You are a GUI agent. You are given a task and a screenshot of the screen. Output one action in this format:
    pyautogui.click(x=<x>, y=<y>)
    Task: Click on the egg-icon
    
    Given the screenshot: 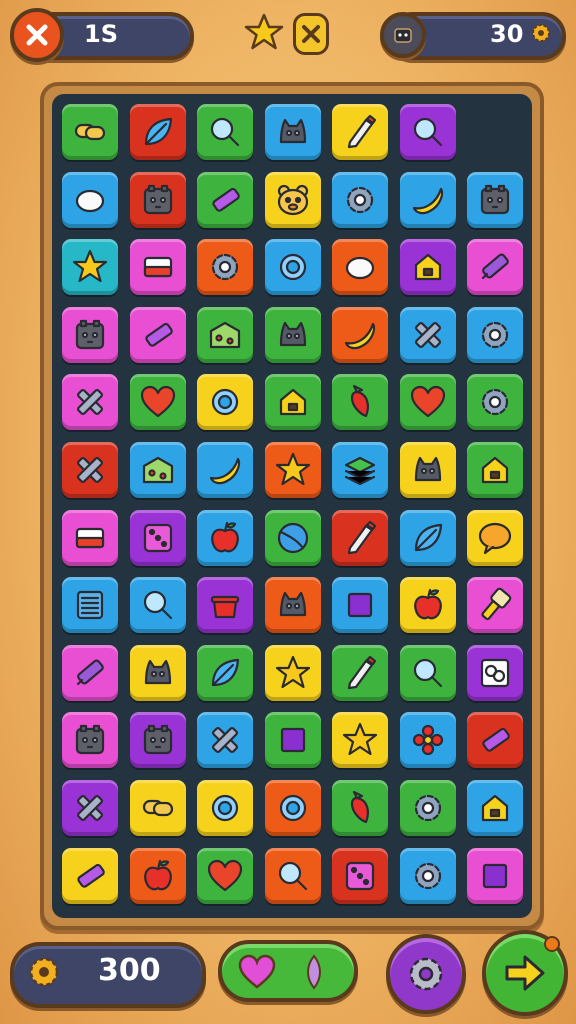 What is the action you would take?
    pyautogui.click(x=90, y=200)
    